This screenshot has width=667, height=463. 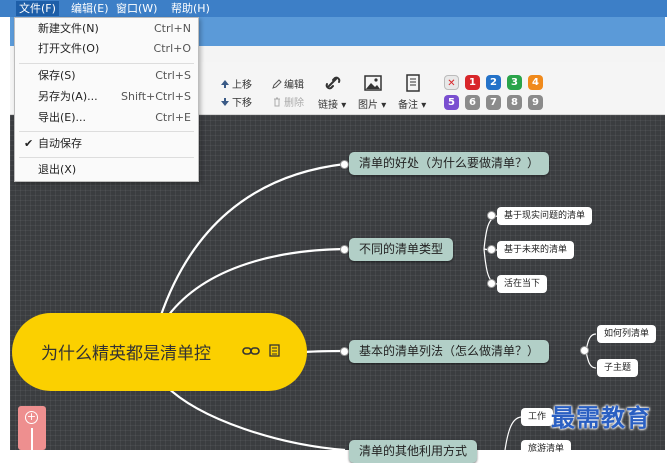 What do you see at coordinates (57, 169) in the screenshot?
I see `menu-item-label: 退出(X)` at bounding box center [57, 169].